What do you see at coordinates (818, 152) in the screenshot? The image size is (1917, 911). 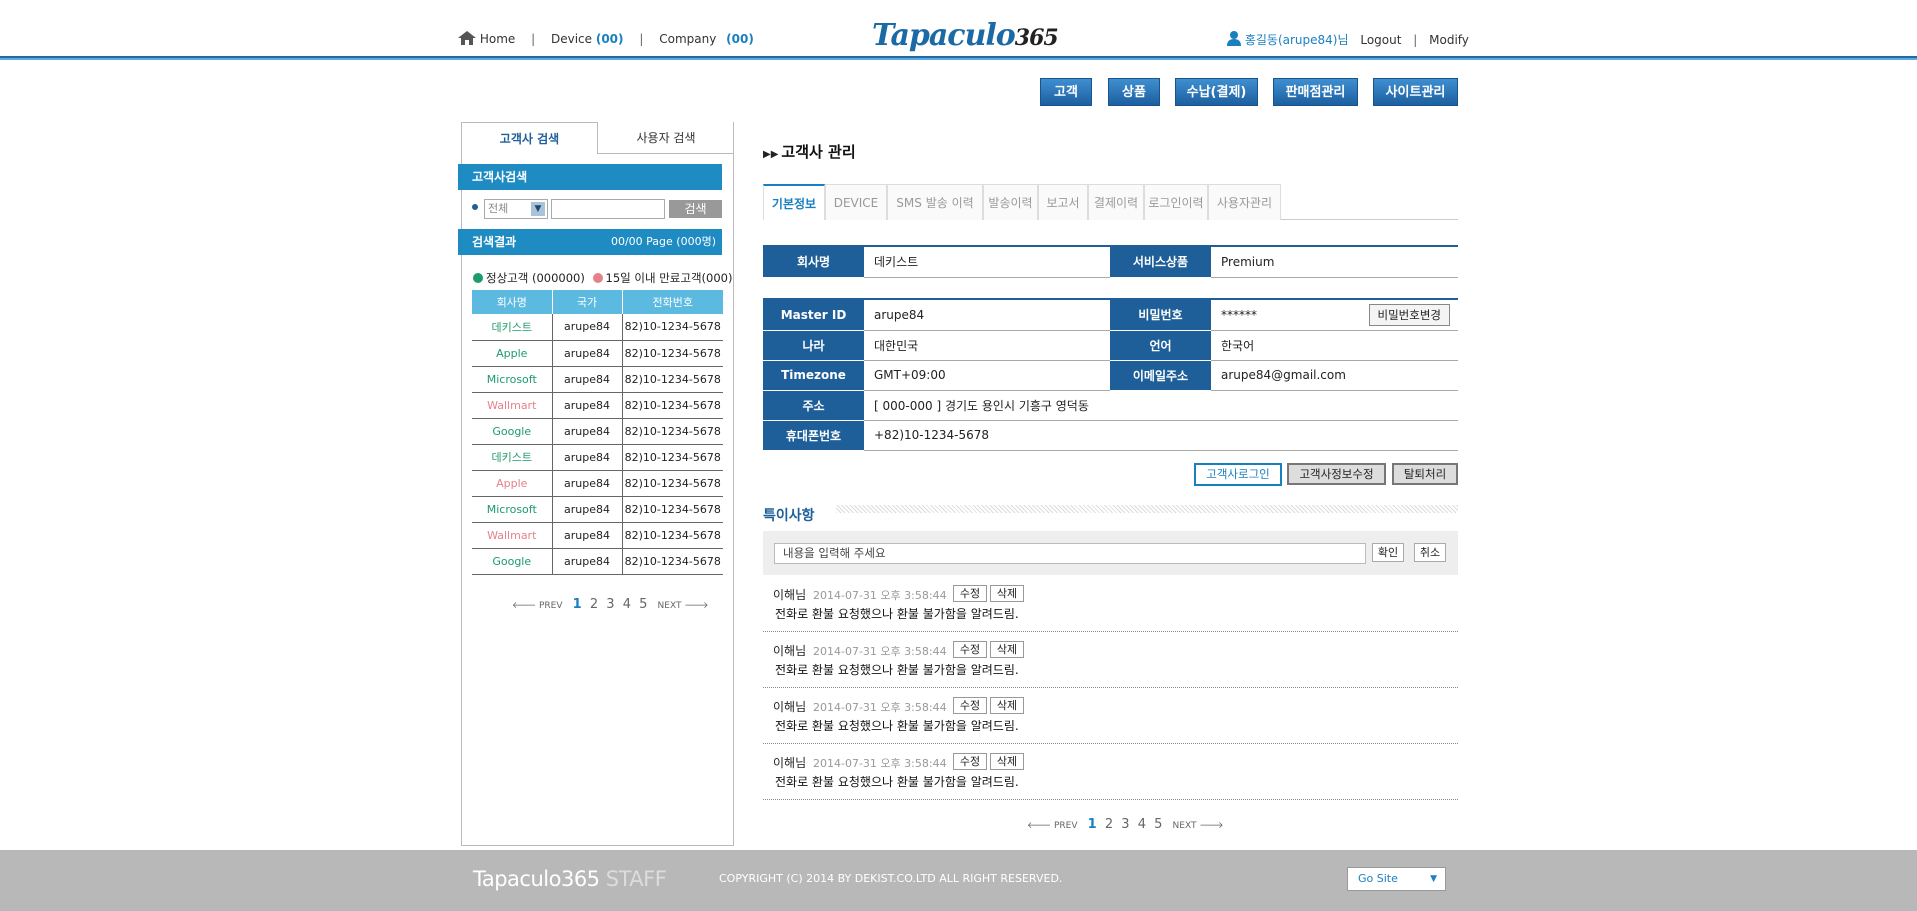 I see `page-title: 고객사 관리` at bounding box center [818, 152].